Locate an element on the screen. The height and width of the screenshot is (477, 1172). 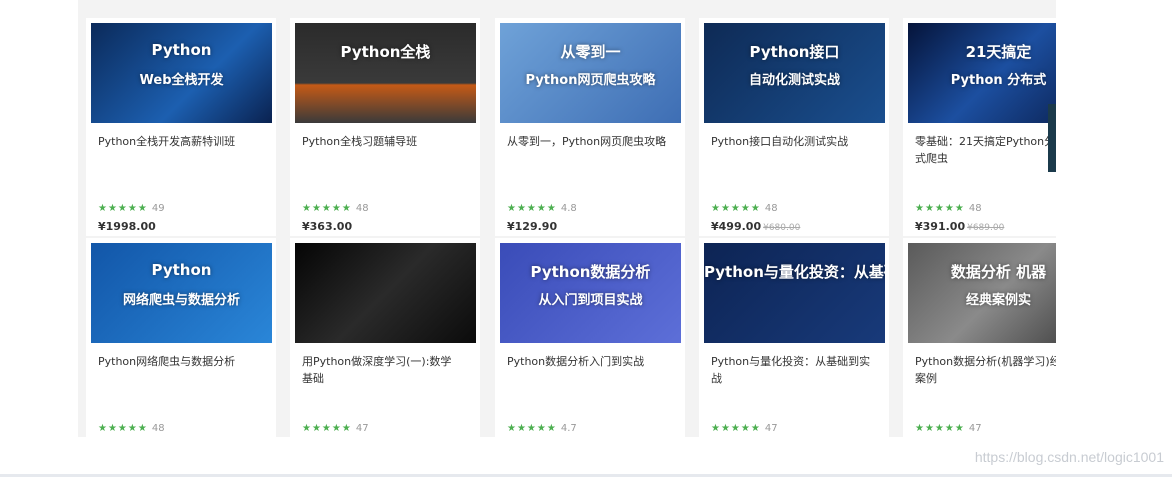
course-price: ¥363.00 is located at coordinates (327, 226).